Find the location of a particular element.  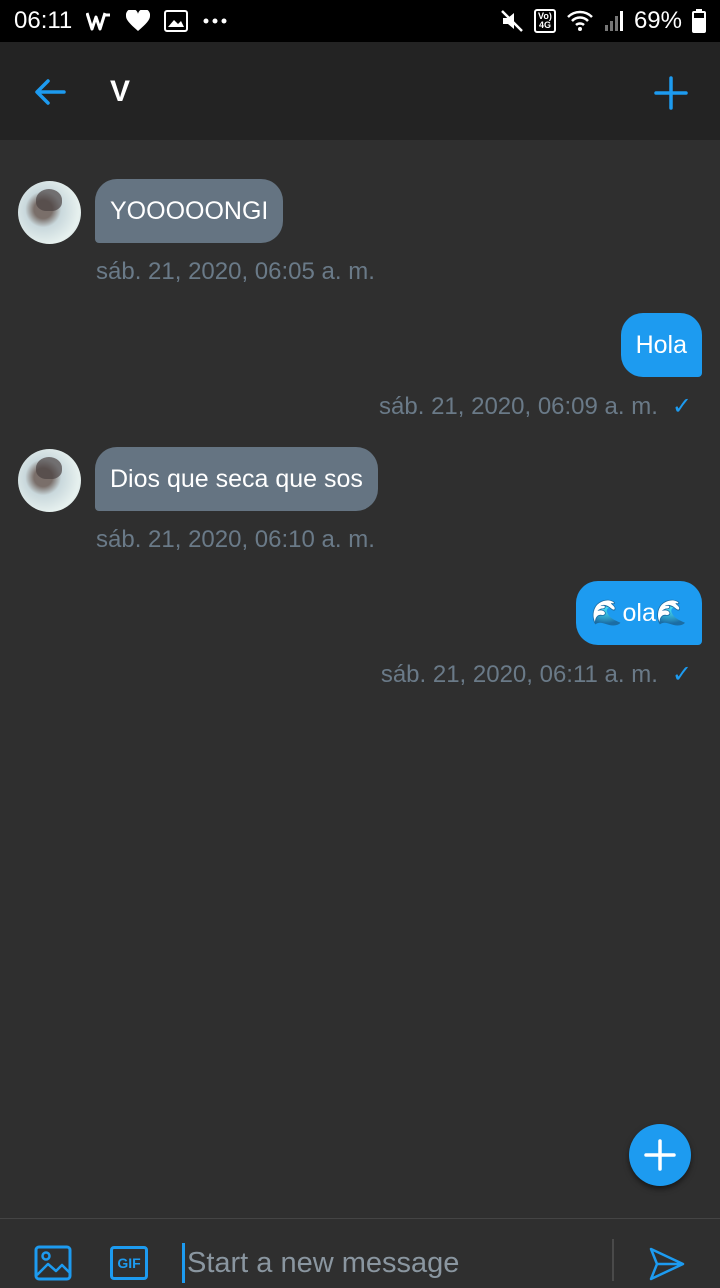

message-bubble-outgoing: Hola is located at coordinates (661, 345).